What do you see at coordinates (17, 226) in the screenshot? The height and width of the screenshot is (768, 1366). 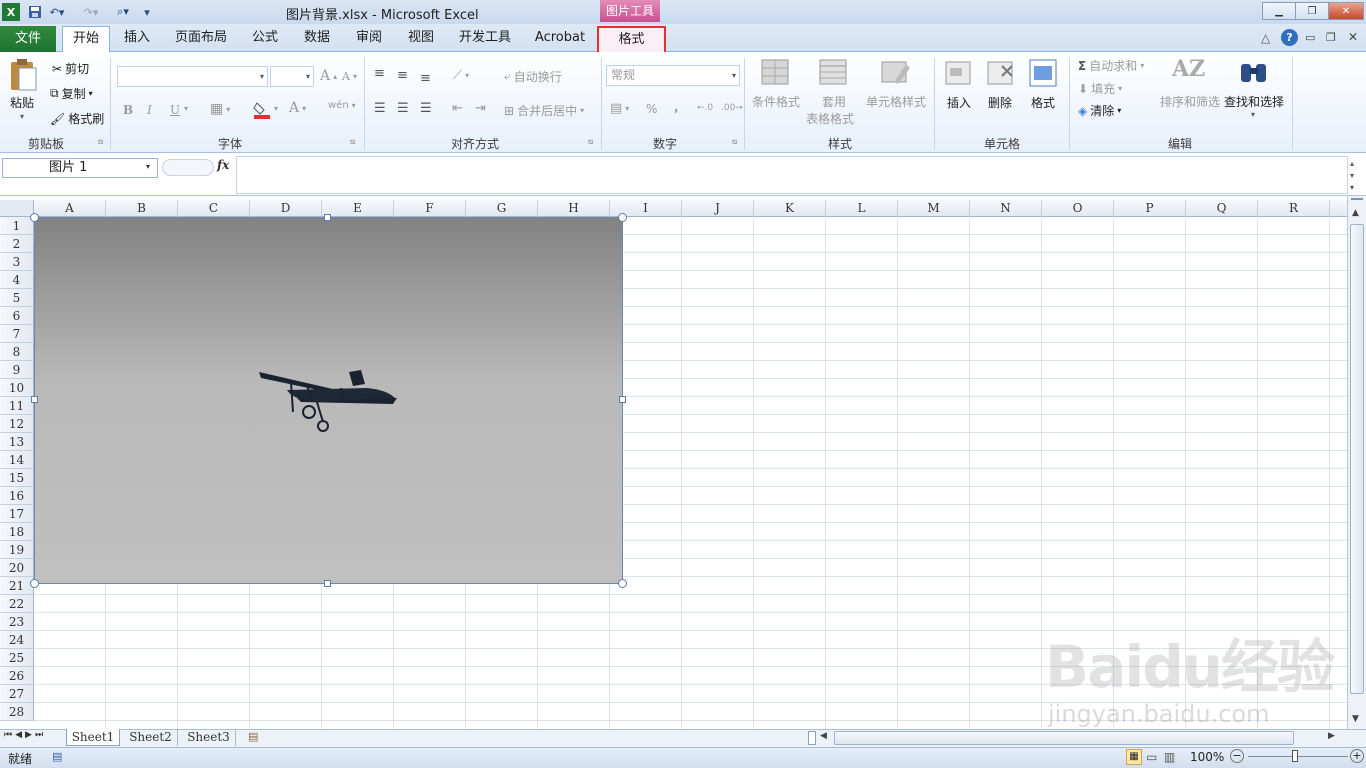 I see `row-header: 1` at bounding box center [17, 226].